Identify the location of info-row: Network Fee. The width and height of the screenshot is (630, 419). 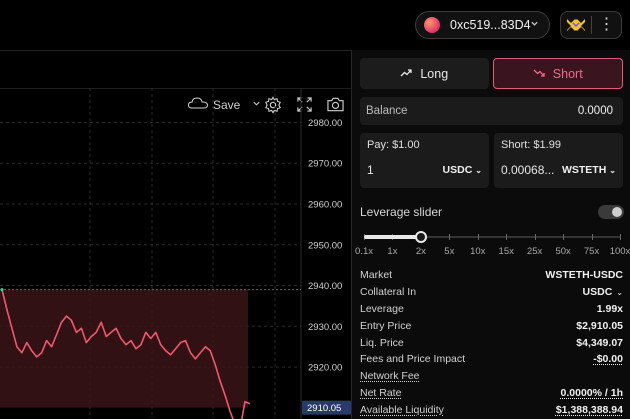
(491, 376).